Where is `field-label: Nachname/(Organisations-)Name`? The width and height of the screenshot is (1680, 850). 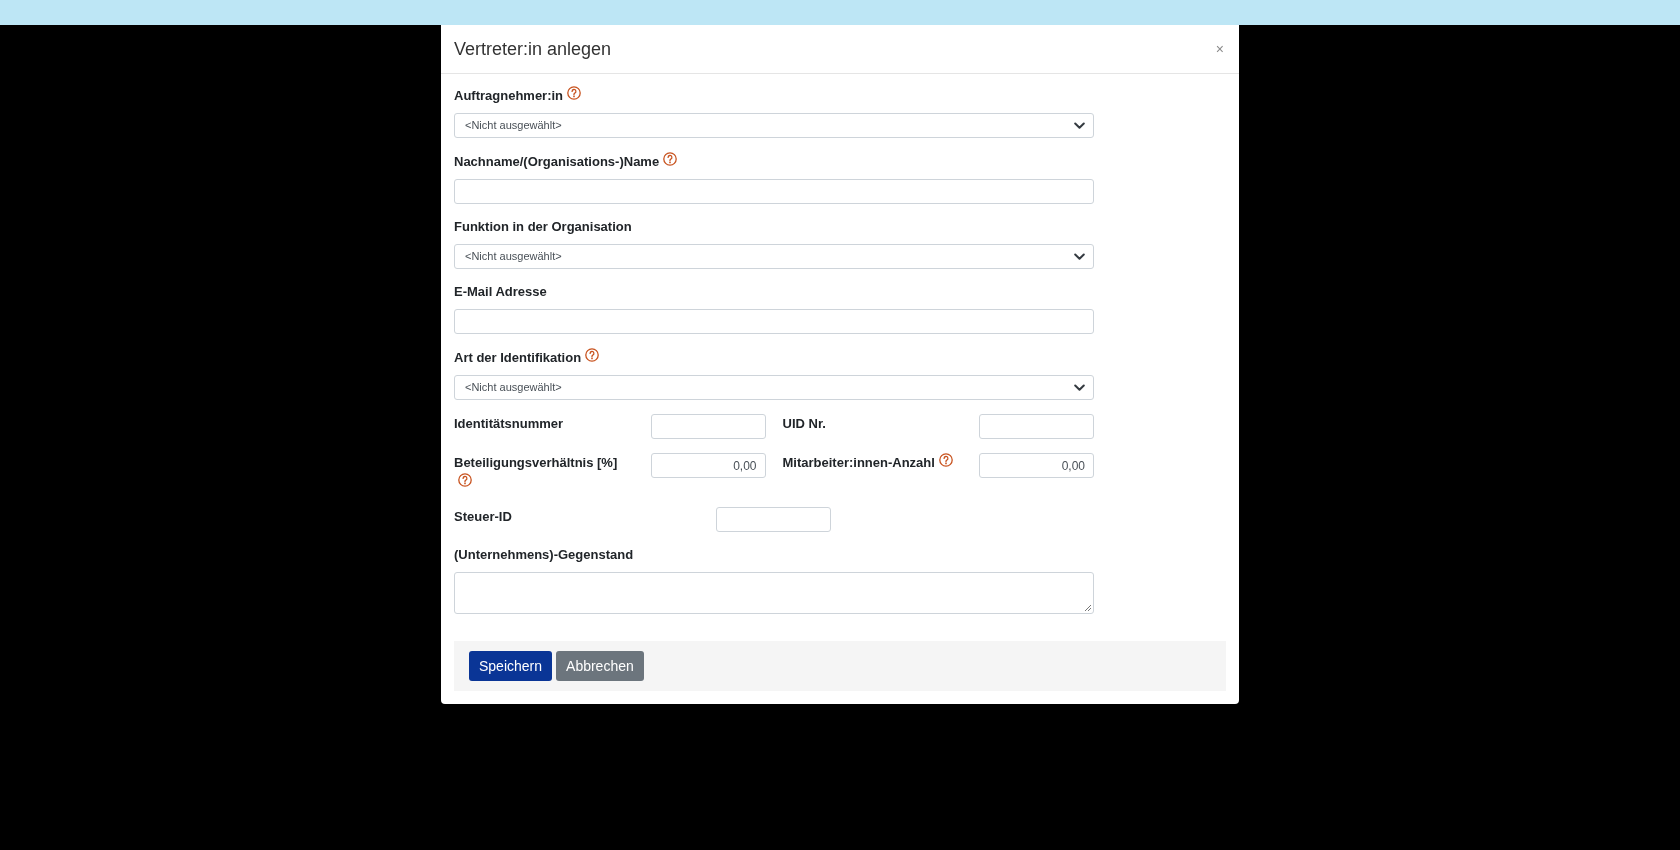
field-label: Nachname/(Organisations-)Name is located at coordinates (557, 161).